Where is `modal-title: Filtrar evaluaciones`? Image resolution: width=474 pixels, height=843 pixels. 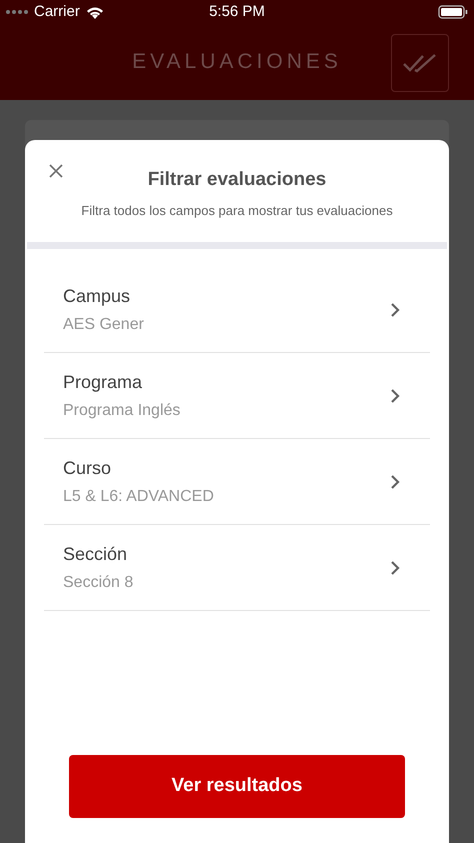 modal-title: Filtrar evaluaciones is located at coordinates (237, 180).